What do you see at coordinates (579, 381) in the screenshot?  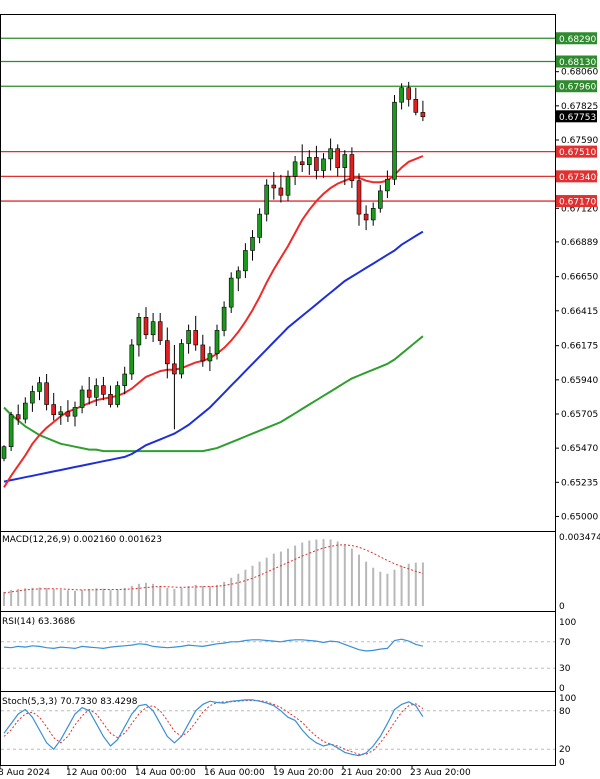 I see `price-tick-label: 0.65940` at bounding box center [579, 381].